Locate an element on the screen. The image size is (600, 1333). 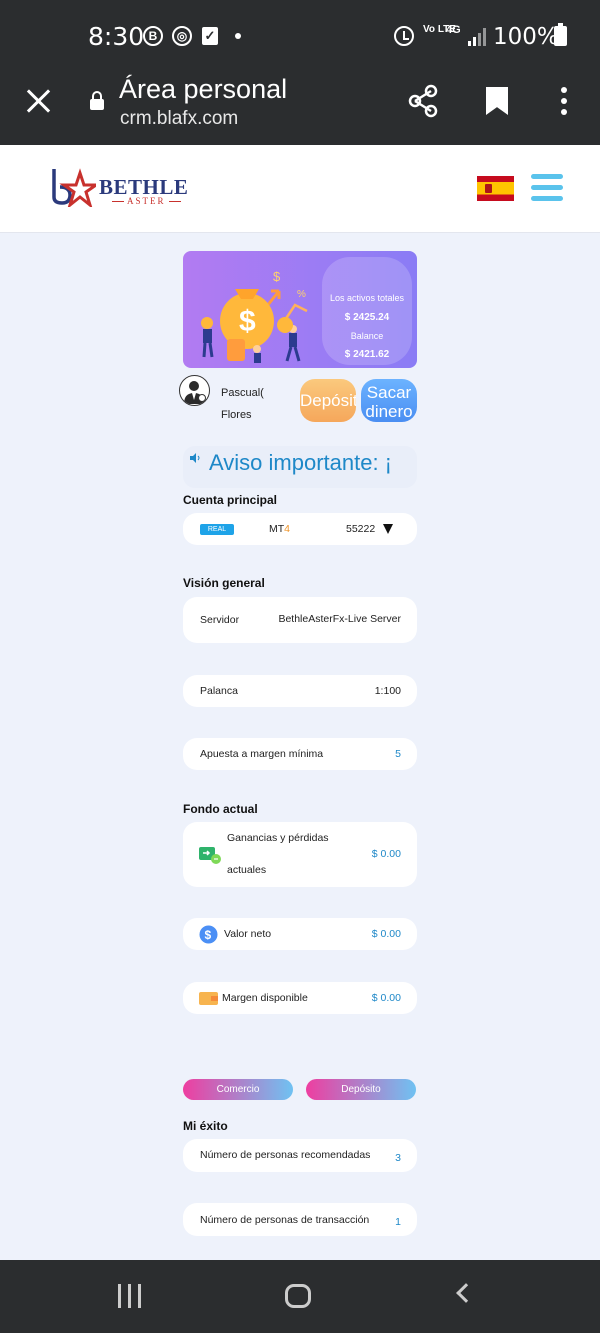
referrals-value: 3 is located at coordinates (398, 1158).